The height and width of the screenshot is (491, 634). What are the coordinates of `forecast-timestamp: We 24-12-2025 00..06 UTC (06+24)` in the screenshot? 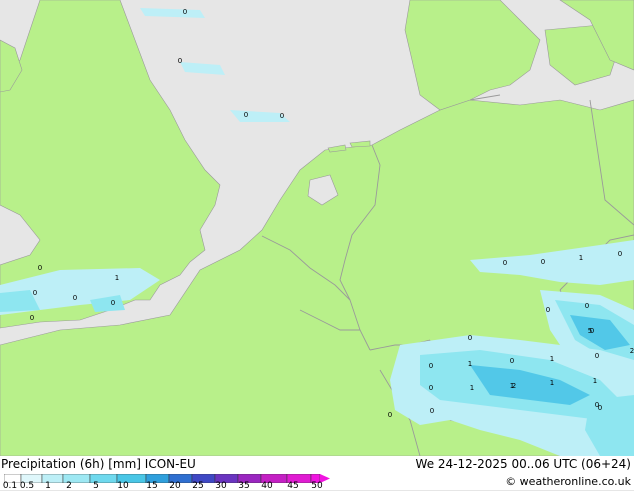 It's located at (523, 464).